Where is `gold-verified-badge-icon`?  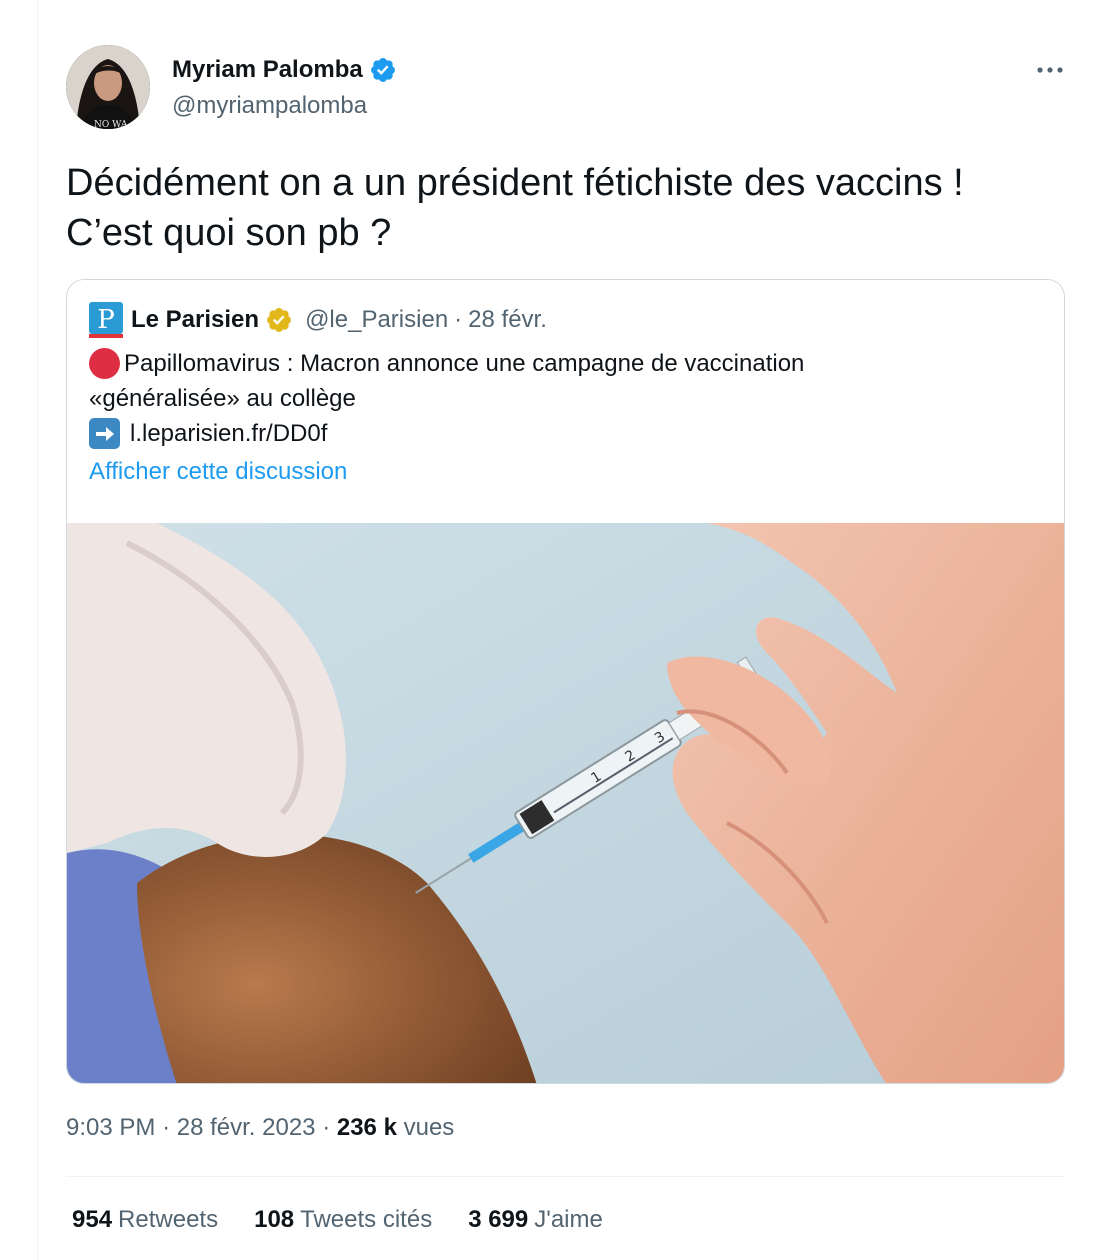
gold-verified-badge-icon is located at coordinates (279, 320).